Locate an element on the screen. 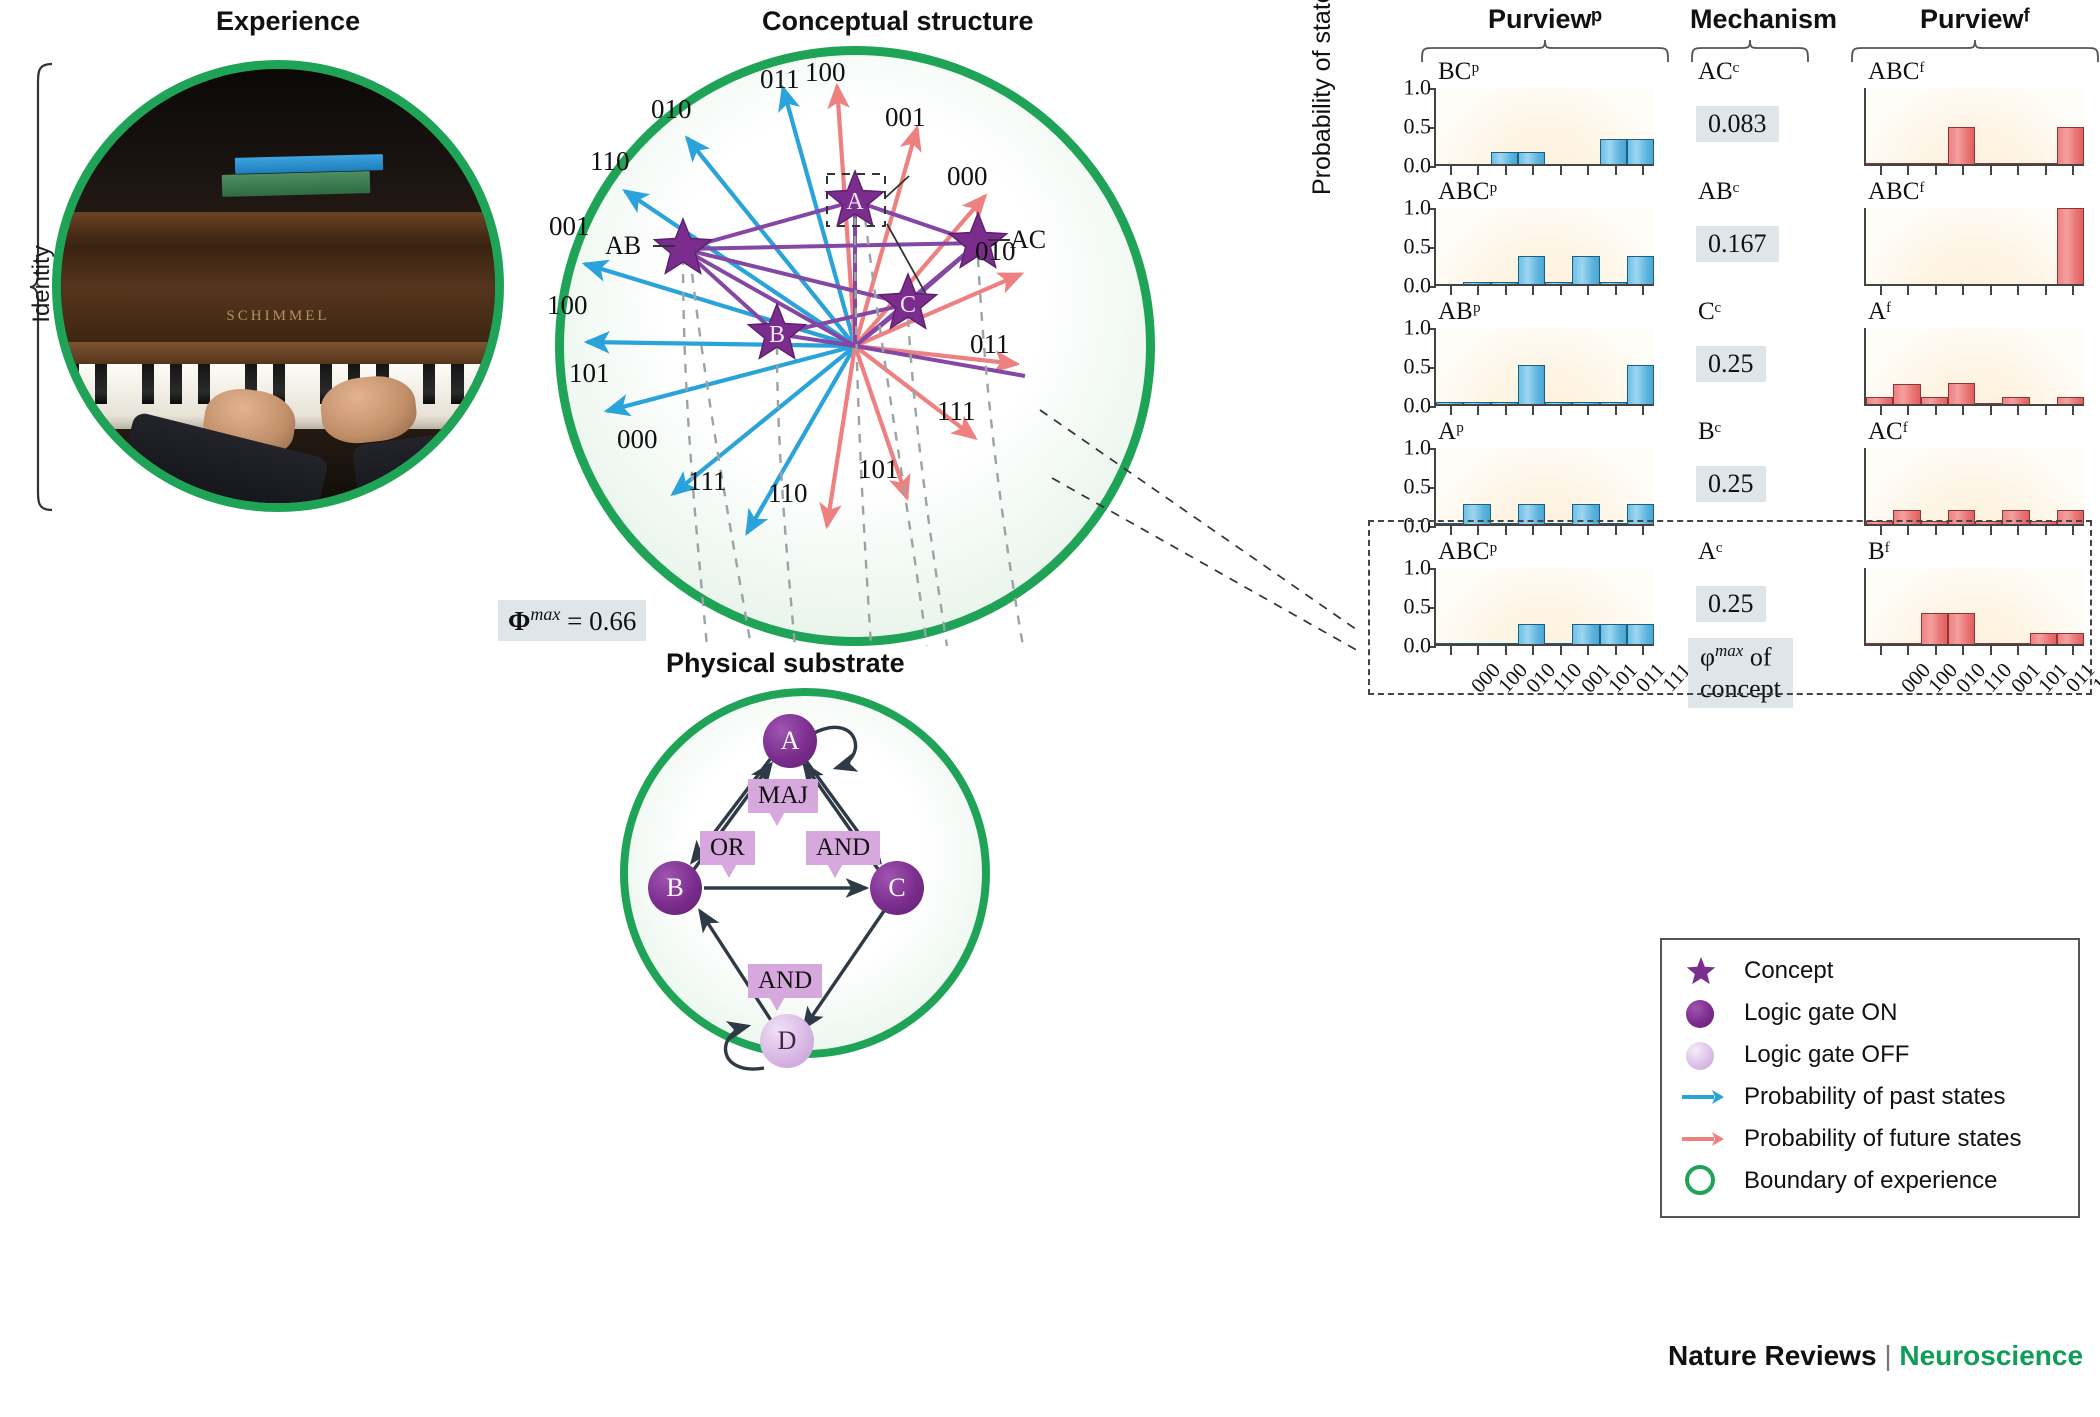 The image size is (2100, 1417). phi-sup: max is located at coordinates (545, 614).